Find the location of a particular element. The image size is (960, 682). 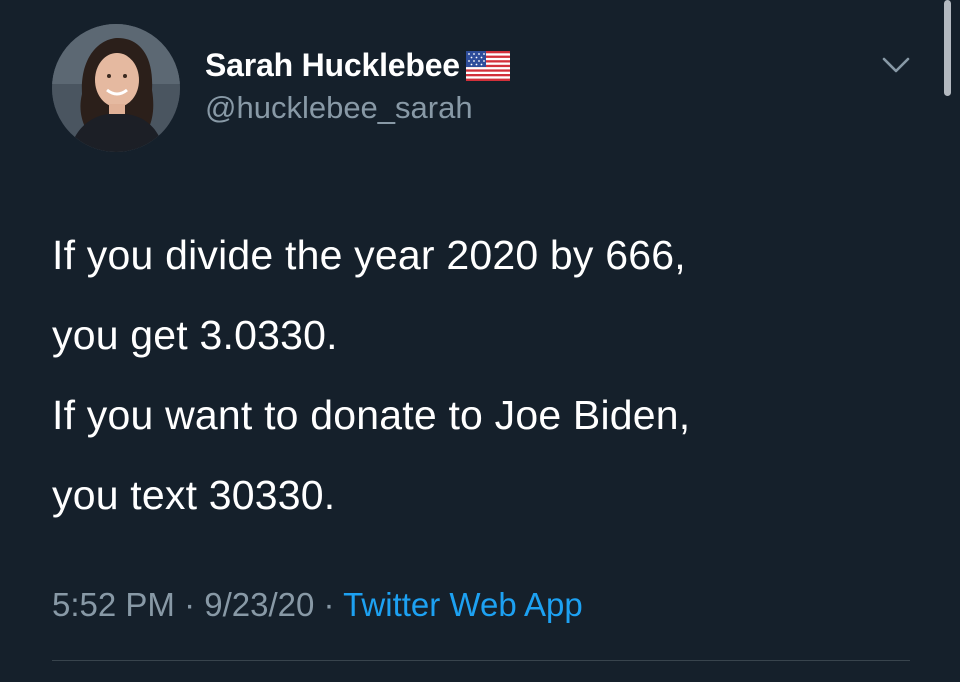

divider is located at coordinates (481, 660).